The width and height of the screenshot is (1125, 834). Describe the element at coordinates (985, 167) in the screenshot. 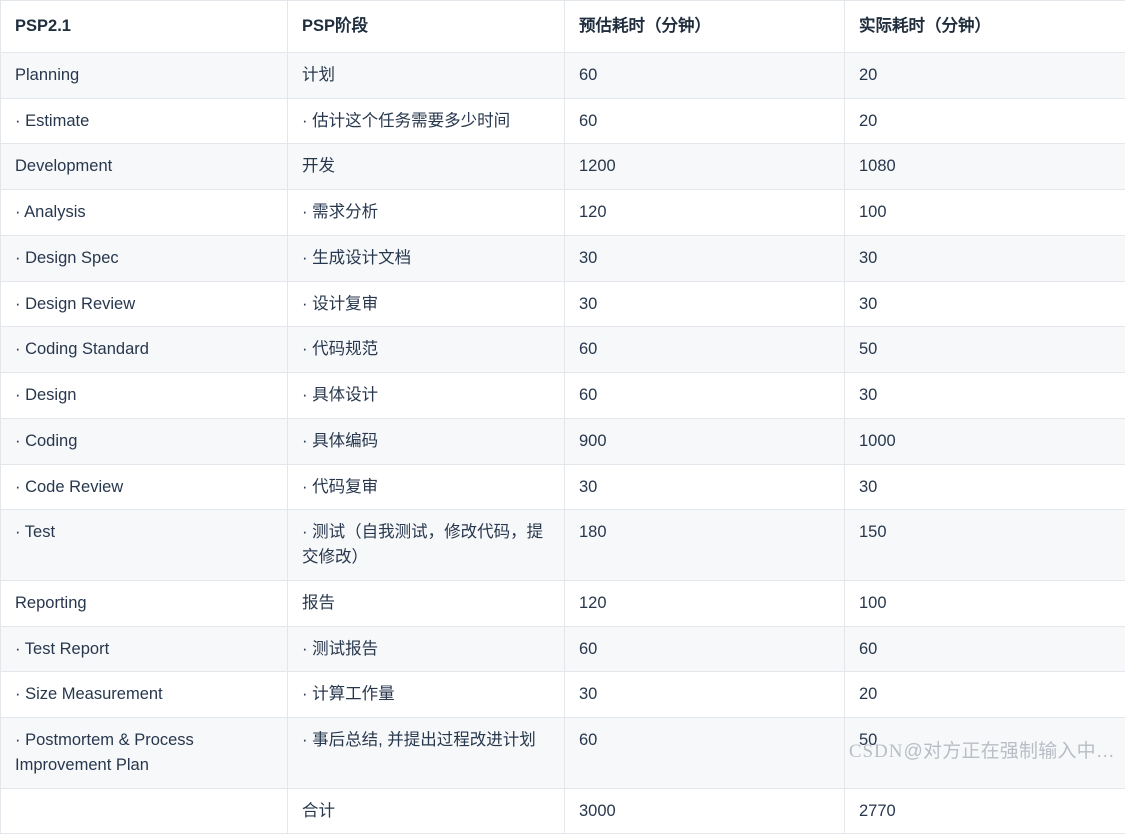

I see `cell-actual-minutes: 1080` at that location.